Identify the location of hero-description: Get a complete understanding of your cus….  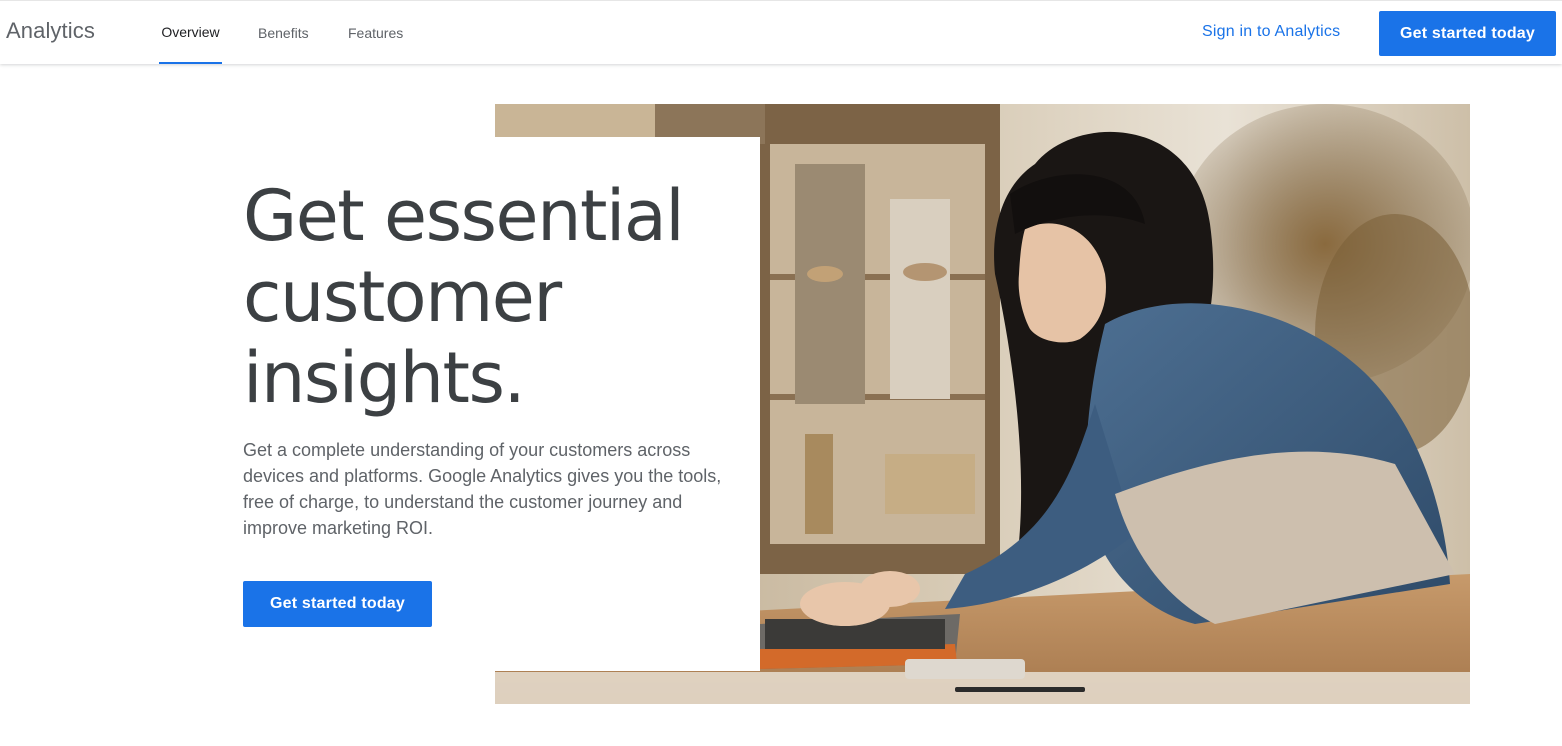
(482, 489).